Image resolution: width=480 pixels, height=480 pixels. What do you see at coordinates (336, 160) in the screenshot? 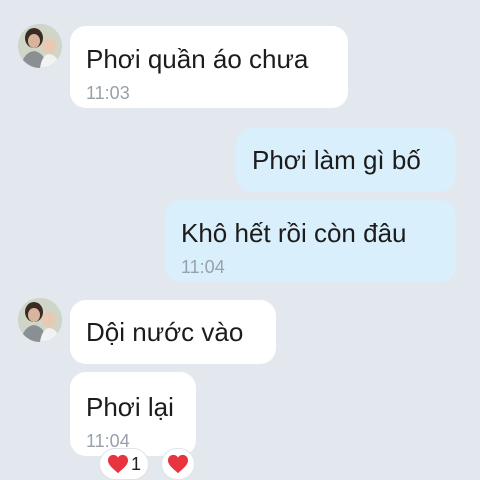
I see `message-text: Phơi làm gì bố` at bounding box center [336, 160].